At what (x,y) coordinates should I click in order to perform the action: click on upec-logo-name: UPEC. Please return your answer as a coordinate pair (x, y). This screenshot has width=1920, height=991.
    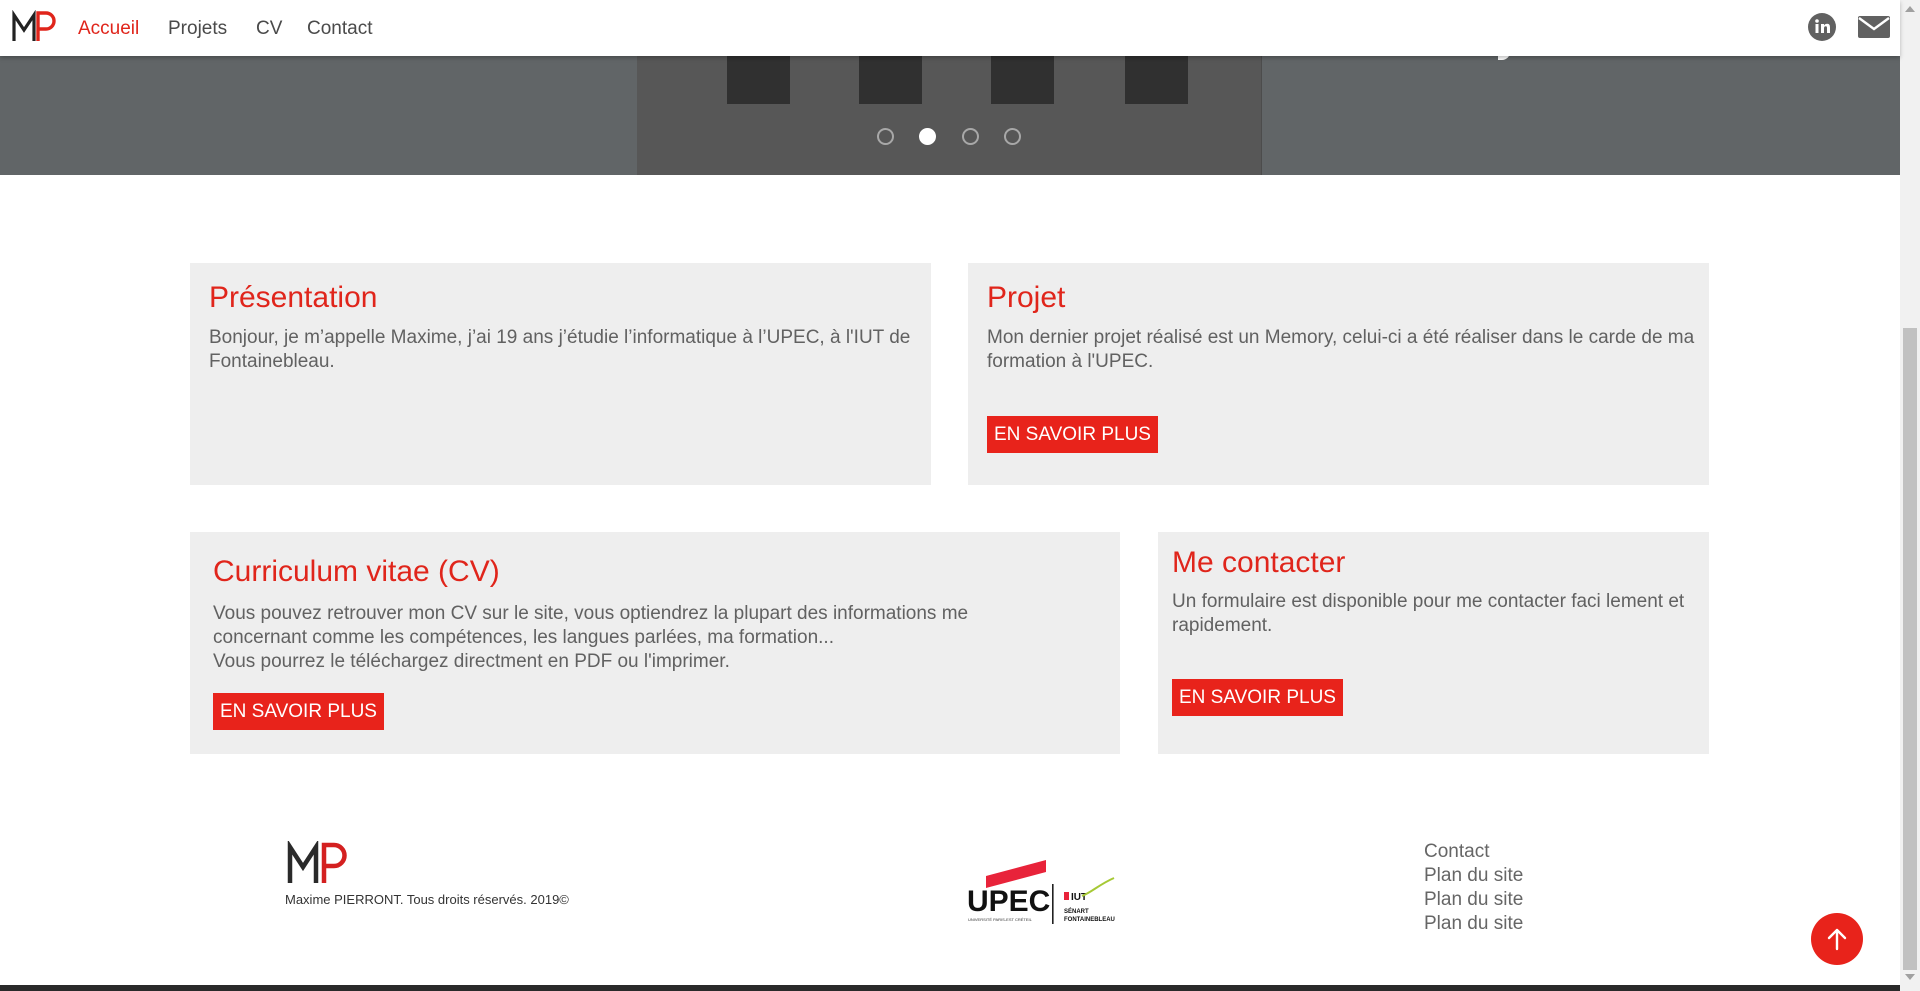
    Looking at the image, I should click on (1008, 901).